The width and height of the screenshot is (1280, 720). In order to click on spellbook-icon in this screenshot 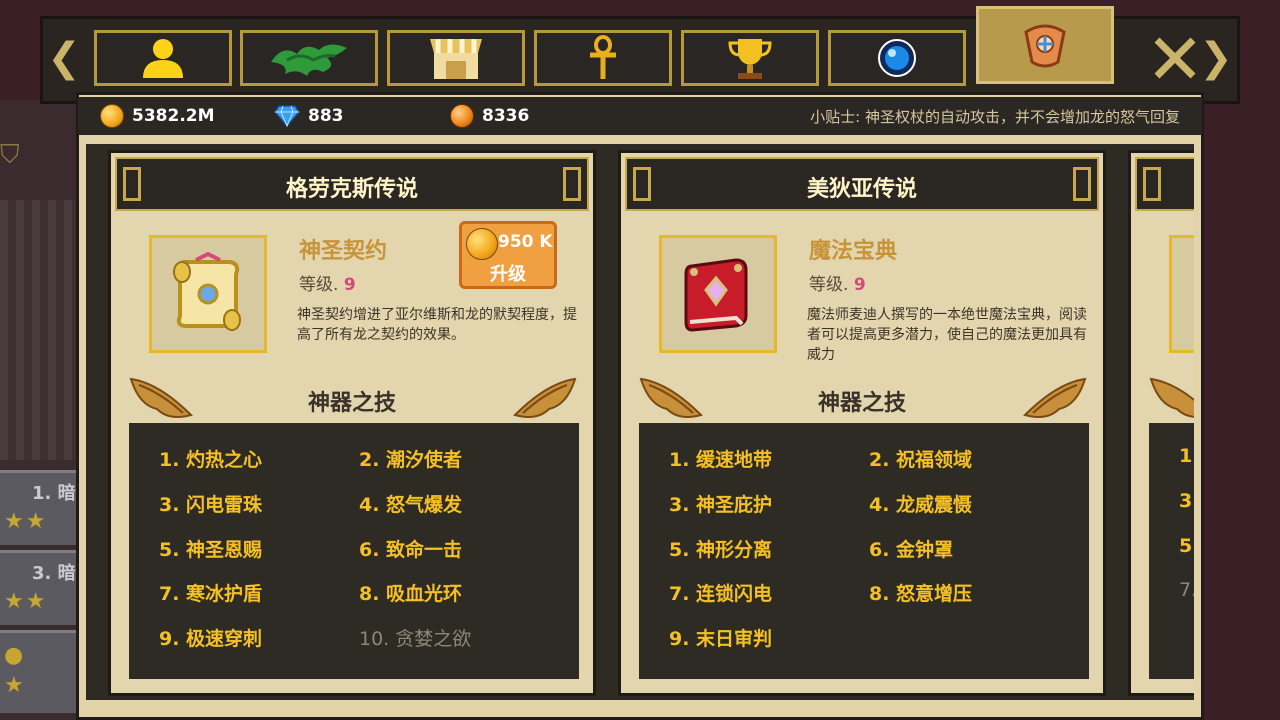, I will do `click(716, 295)`.